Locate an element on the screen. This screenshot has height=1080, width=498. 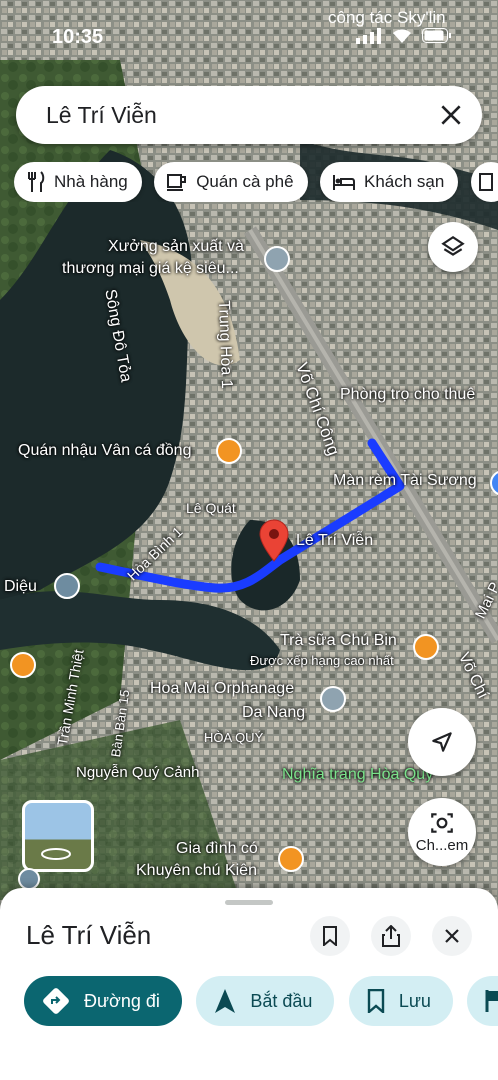
wifi-icon is located at coordinates (402, 36).